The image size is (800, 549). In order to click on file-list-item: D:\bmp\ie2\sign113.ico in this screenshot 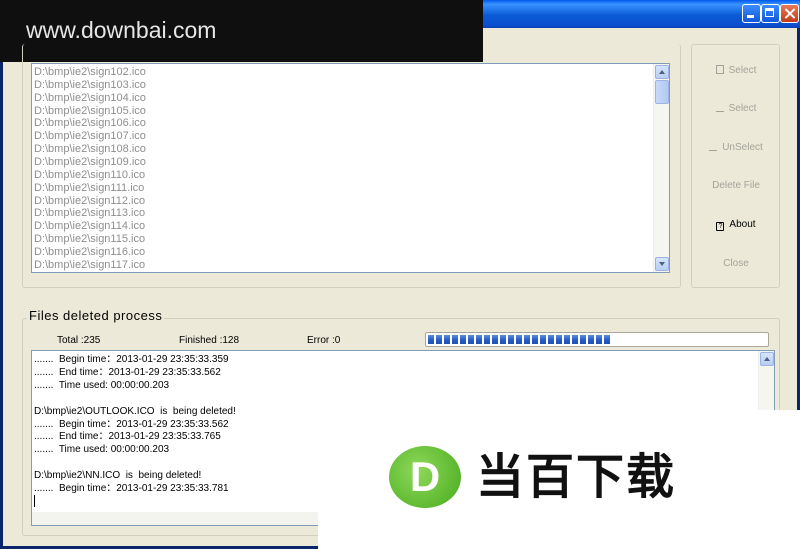, I will do `click(89, 213)`.